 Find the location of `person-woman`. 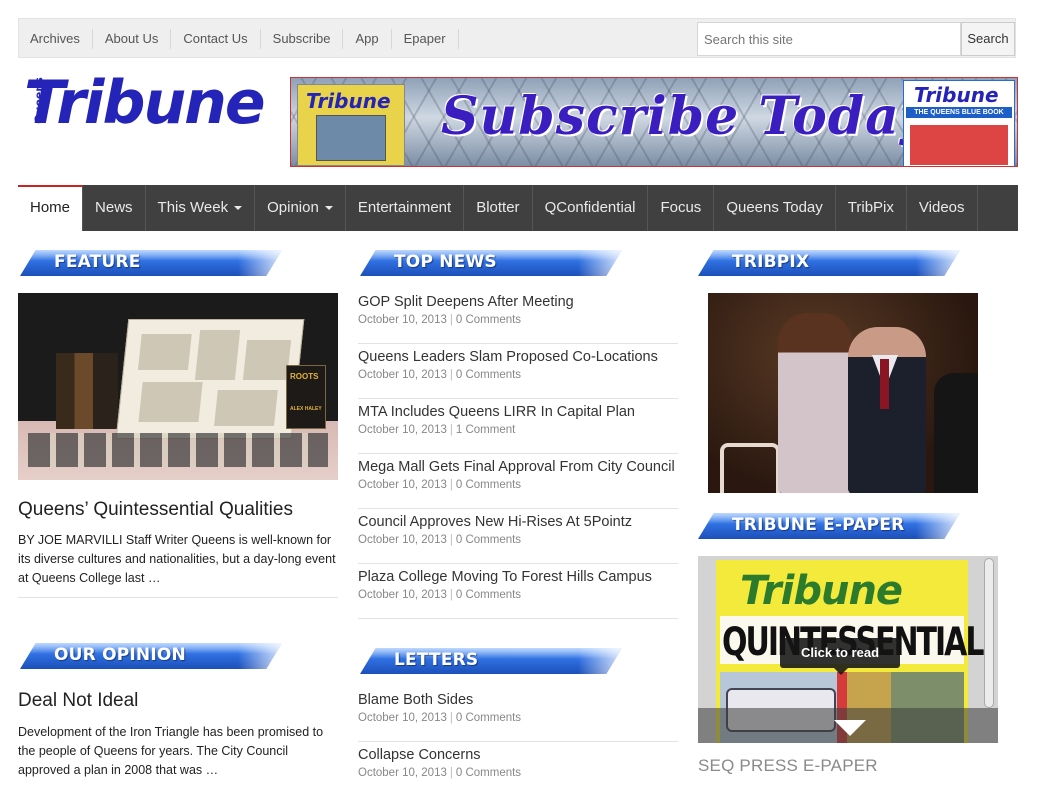

person-woman is located at coordinates (815, 403).